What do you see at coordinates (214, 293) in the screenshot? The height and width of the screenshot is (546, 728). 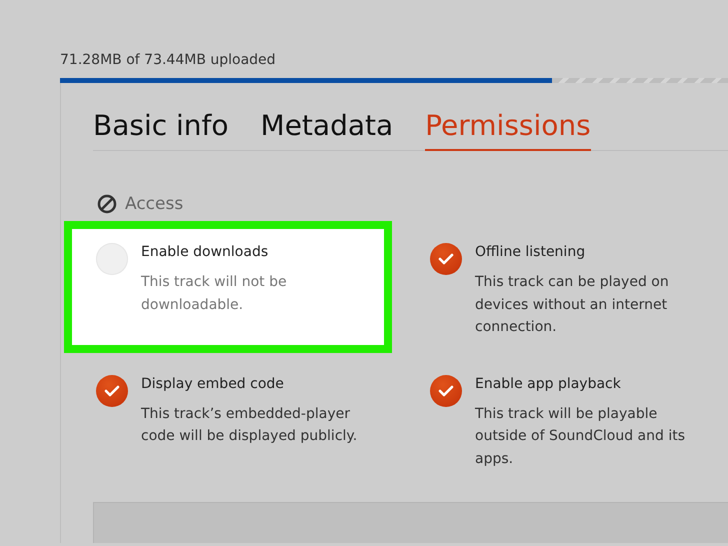 I see `option-description: This track will not be downloadable.` at bounding box center [214, 293].